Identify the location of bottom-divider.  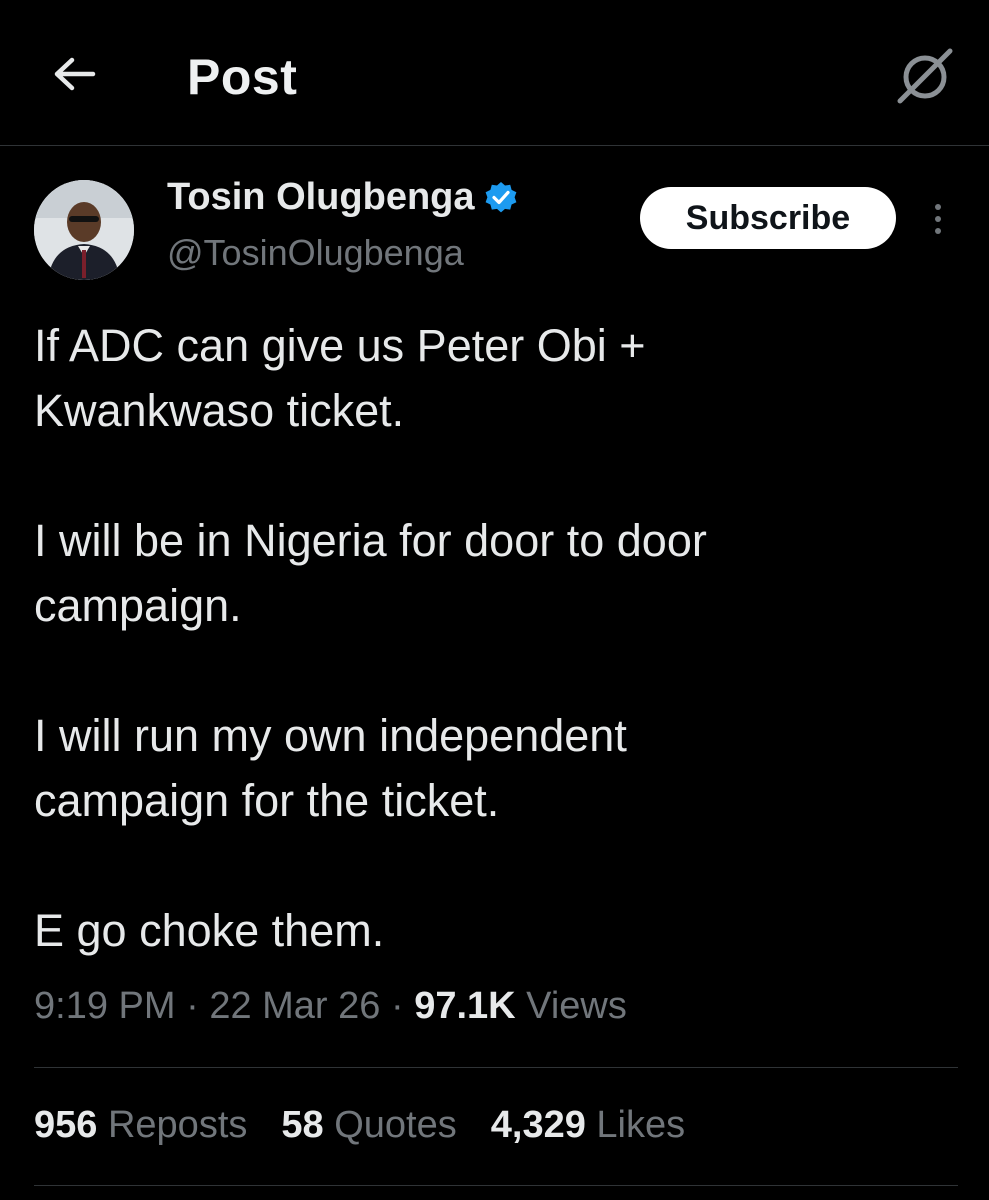
(496, 1185).